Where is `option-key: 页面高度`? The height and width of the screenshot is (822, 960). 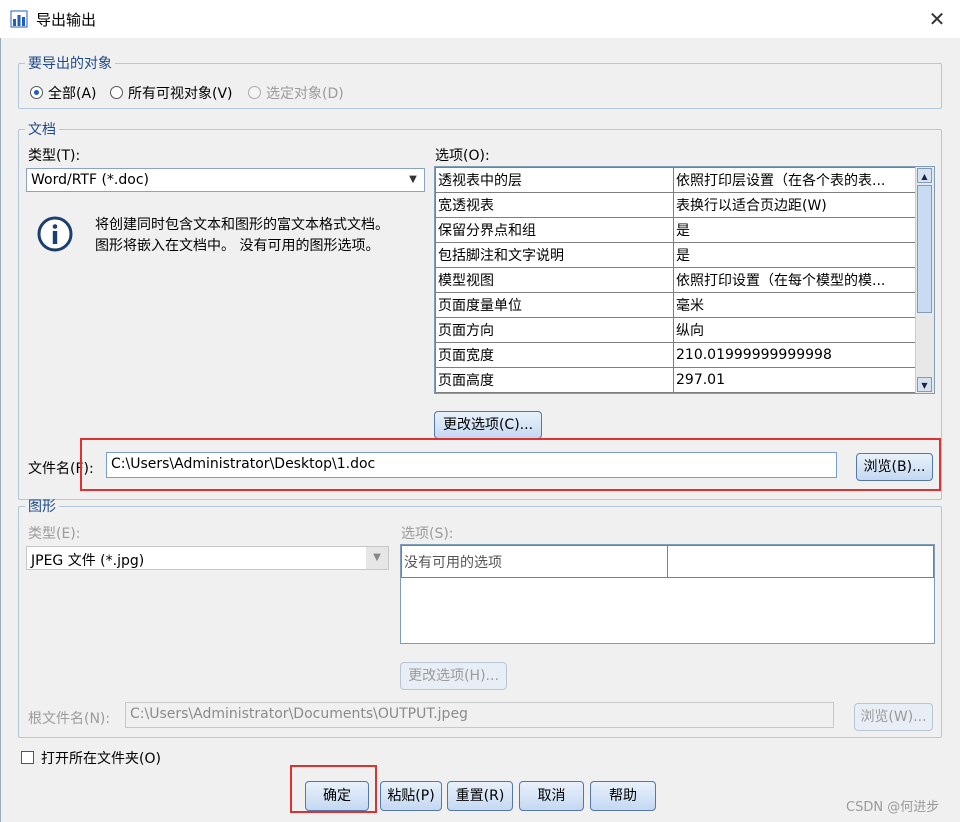
option-key: 页面高度 is located at coordinates (554, 380).